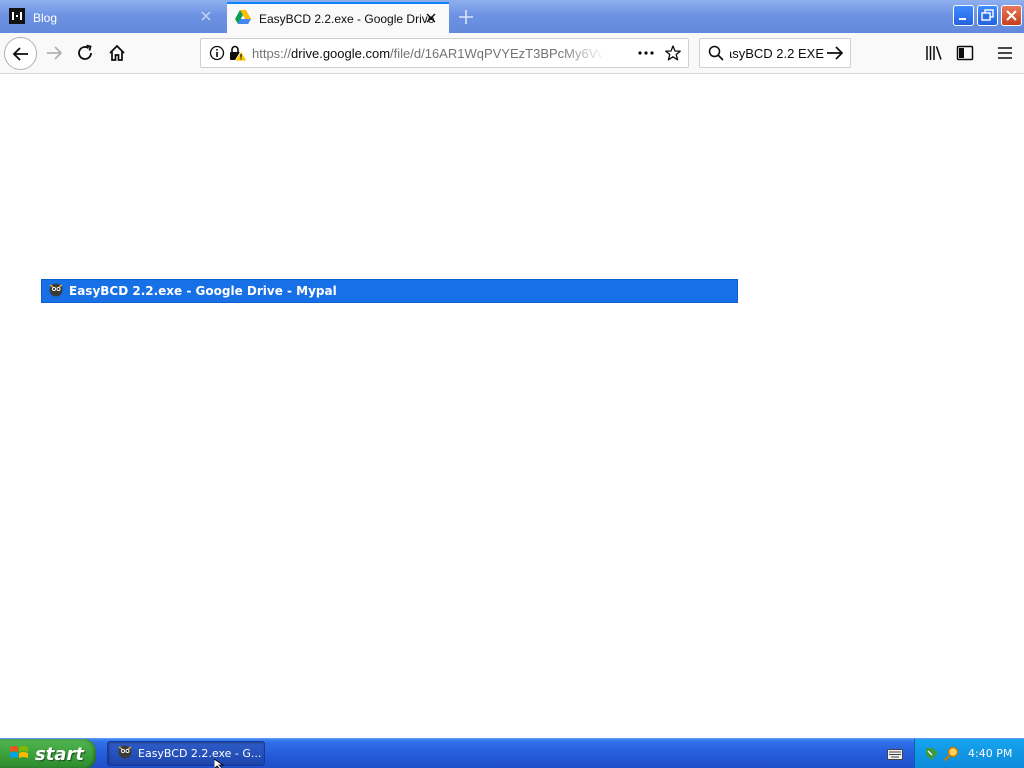  I want to click on back-button, so click(20, 53).